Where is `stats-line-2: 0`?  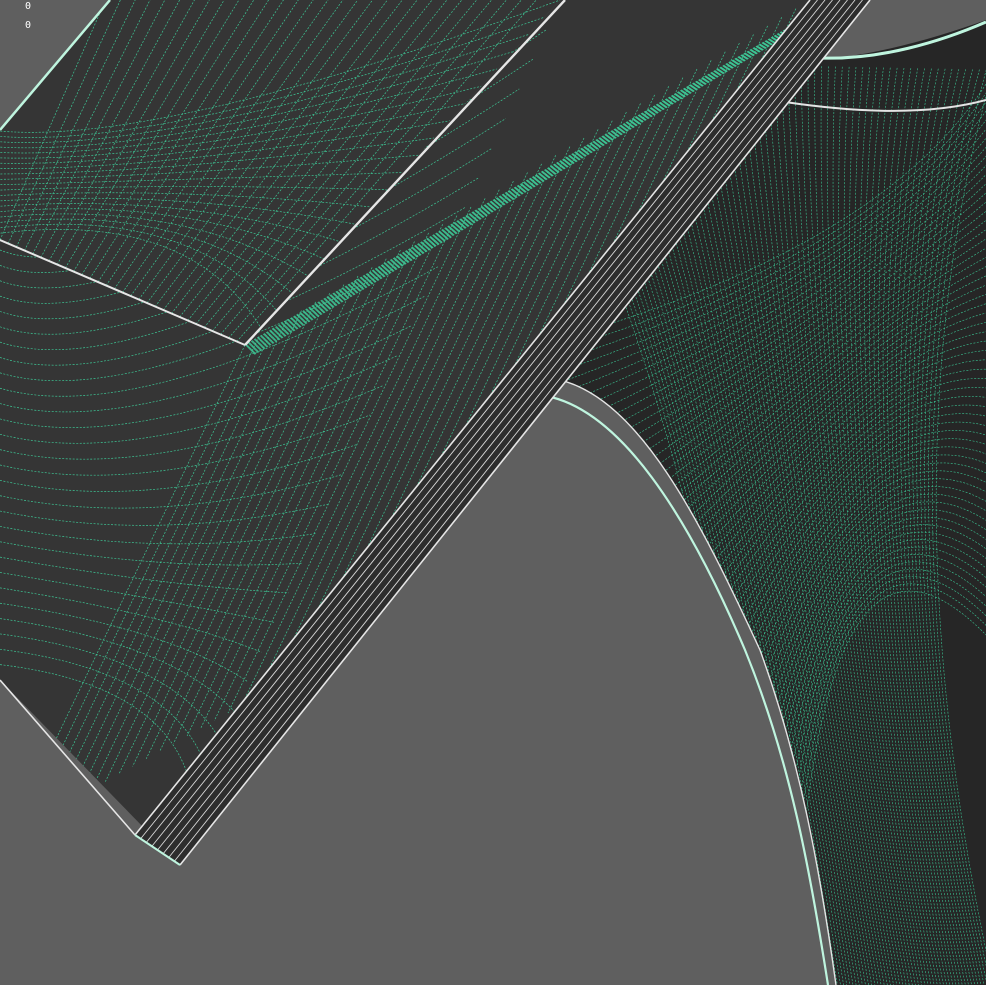
stats-line-2: 0 is located at coordinates (28, 25).